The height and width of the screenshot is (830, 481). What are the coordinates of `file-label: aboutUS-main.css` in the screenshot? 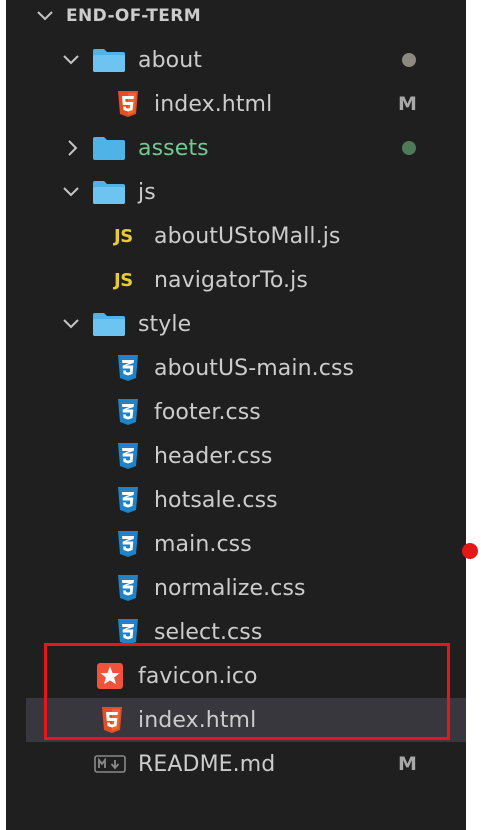 It's located at (254, 368).